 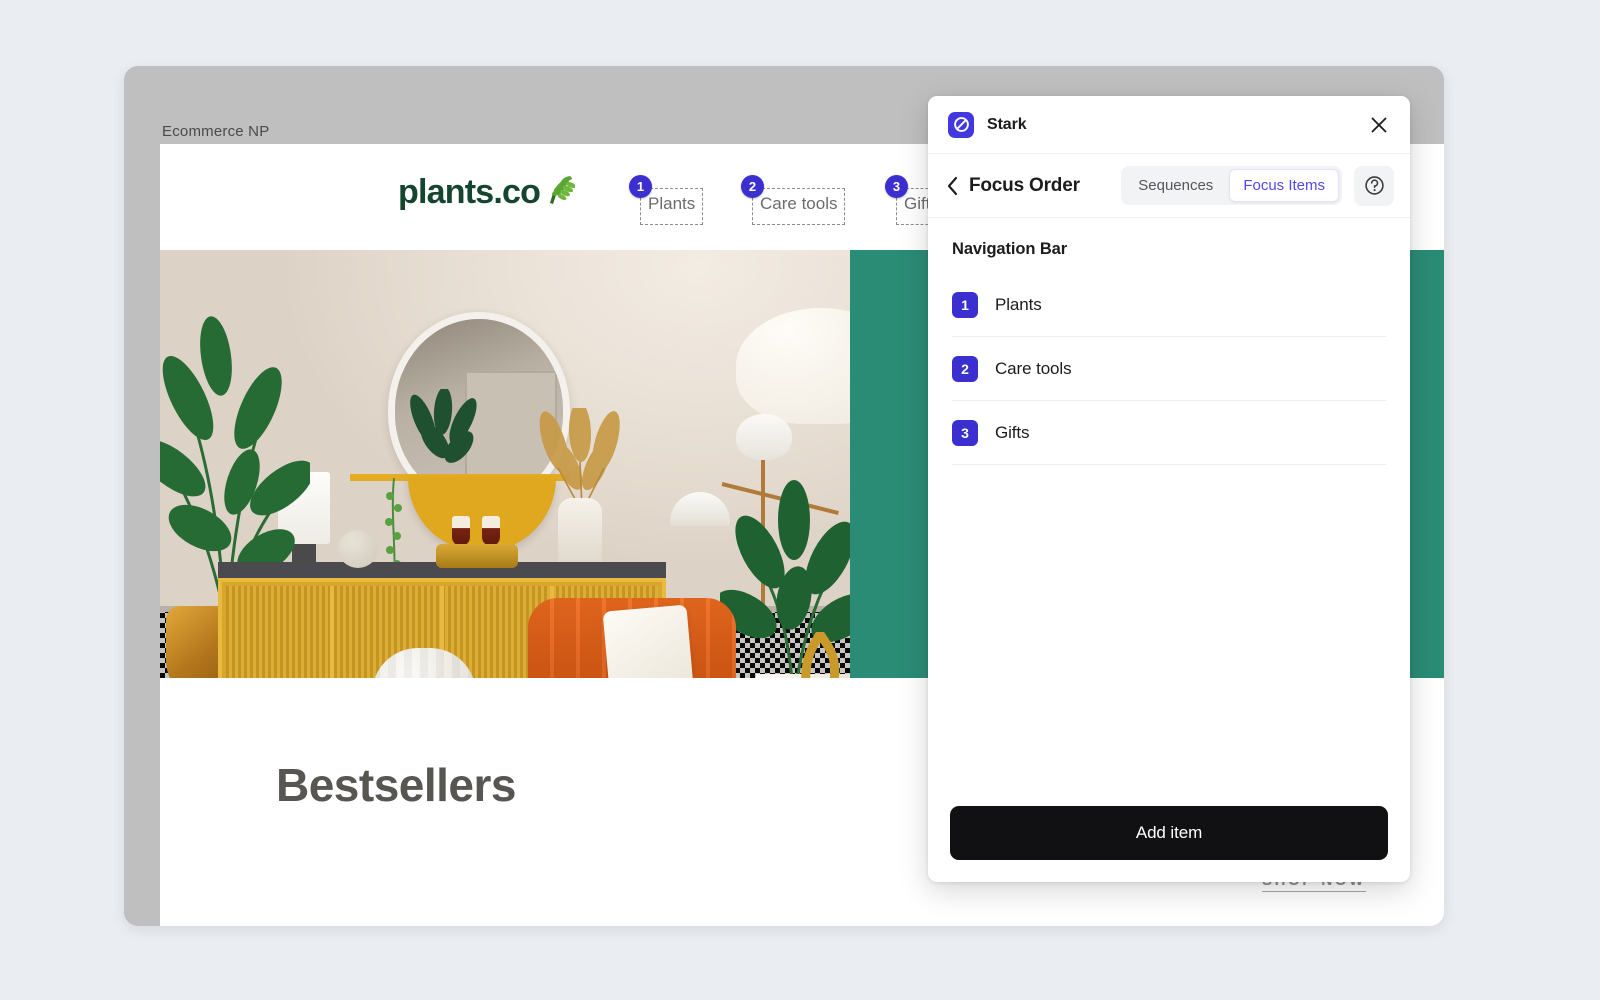 What do you see at coordinates (1012, 432) in the screenshot?
I see `focus-item-label: Gifts` at bounding box center [1012, 432].